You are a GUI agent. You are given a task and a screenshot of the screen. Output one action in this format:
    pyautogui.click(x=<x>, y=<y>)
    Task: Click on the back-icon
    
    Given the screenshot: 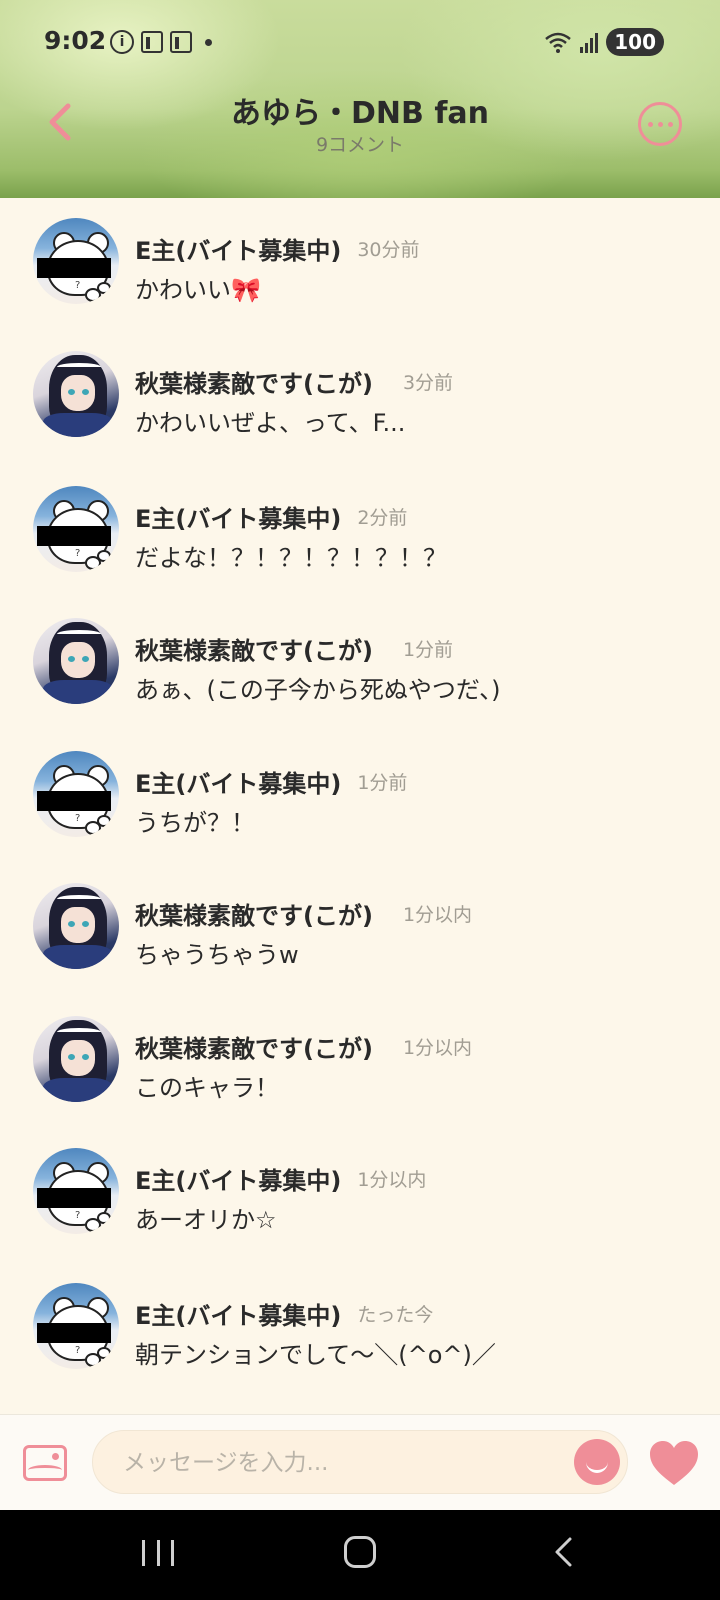 What is the action you would take?
    pyautogui.click(x=563, y=1552)
    